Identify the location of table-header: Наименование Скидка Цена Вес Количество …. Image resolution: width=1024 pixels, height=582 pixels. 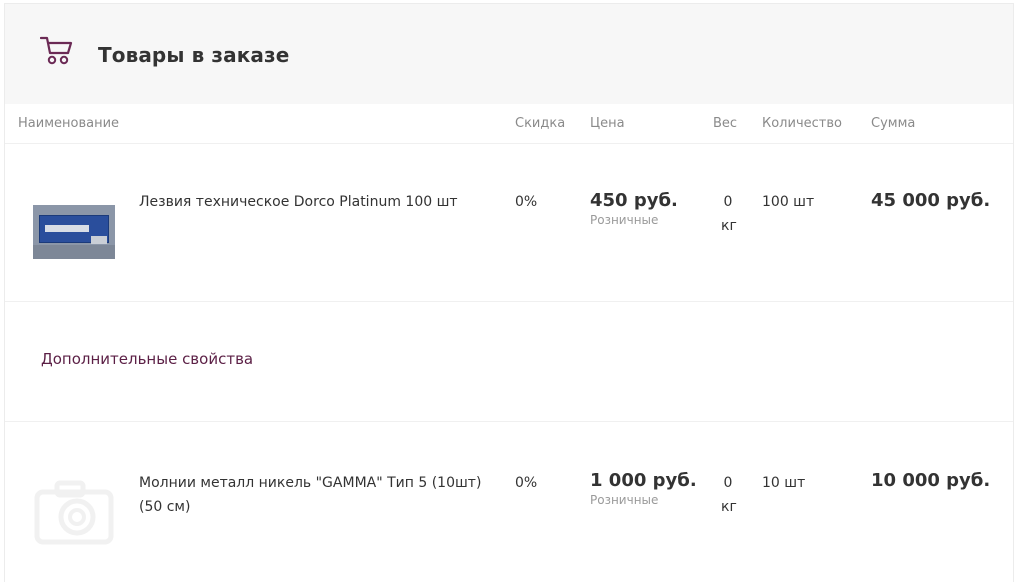
(509, 124).